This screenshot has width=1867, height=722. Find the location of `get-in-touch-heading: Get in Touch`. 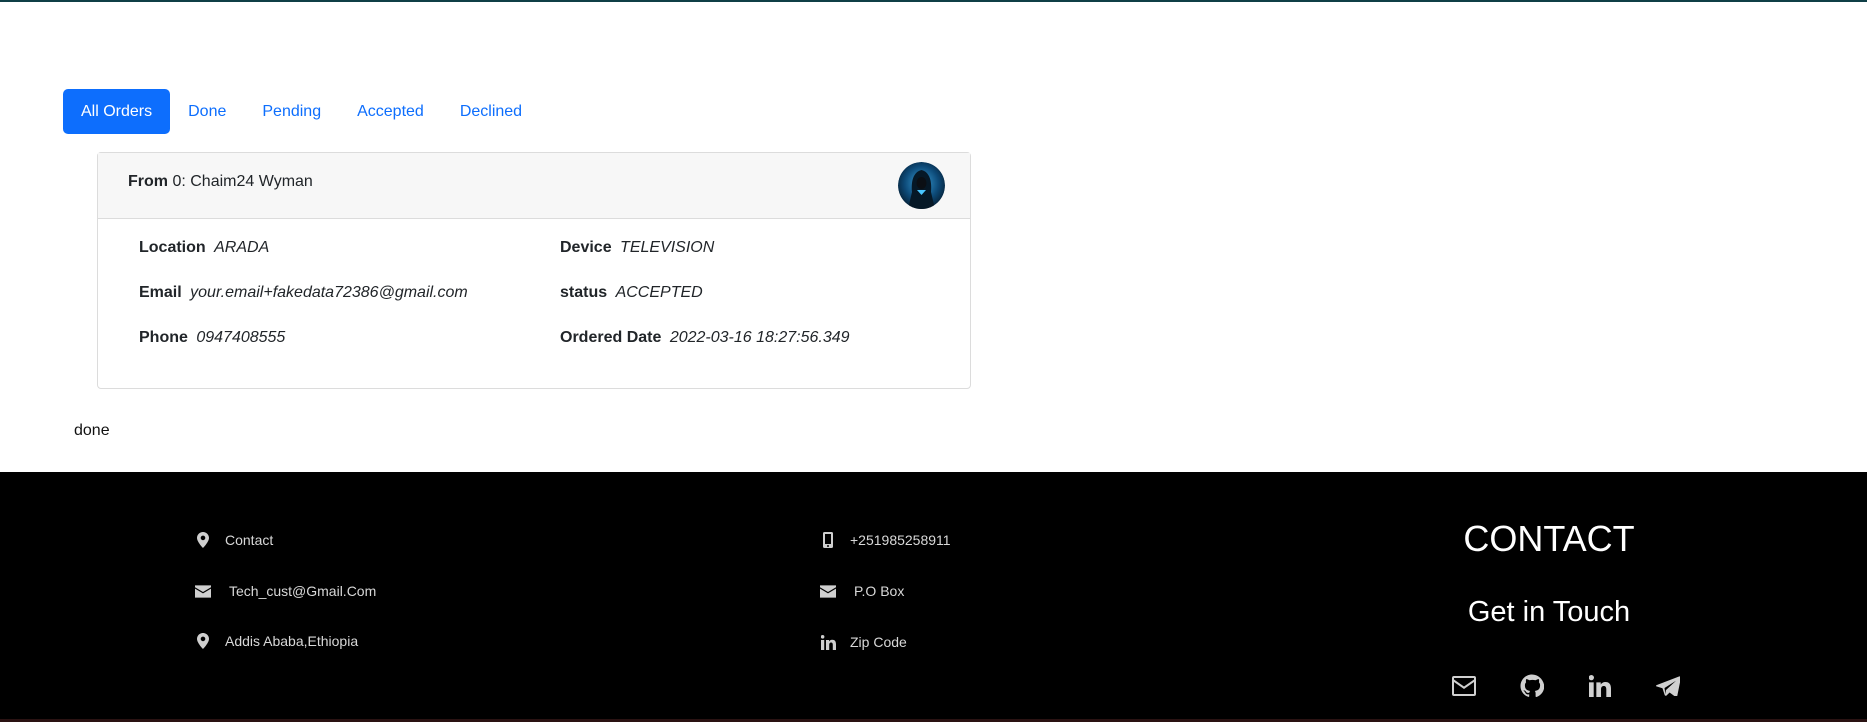

get-in-touch-heading: Get in Touch is located at coordinates (1549, 612).